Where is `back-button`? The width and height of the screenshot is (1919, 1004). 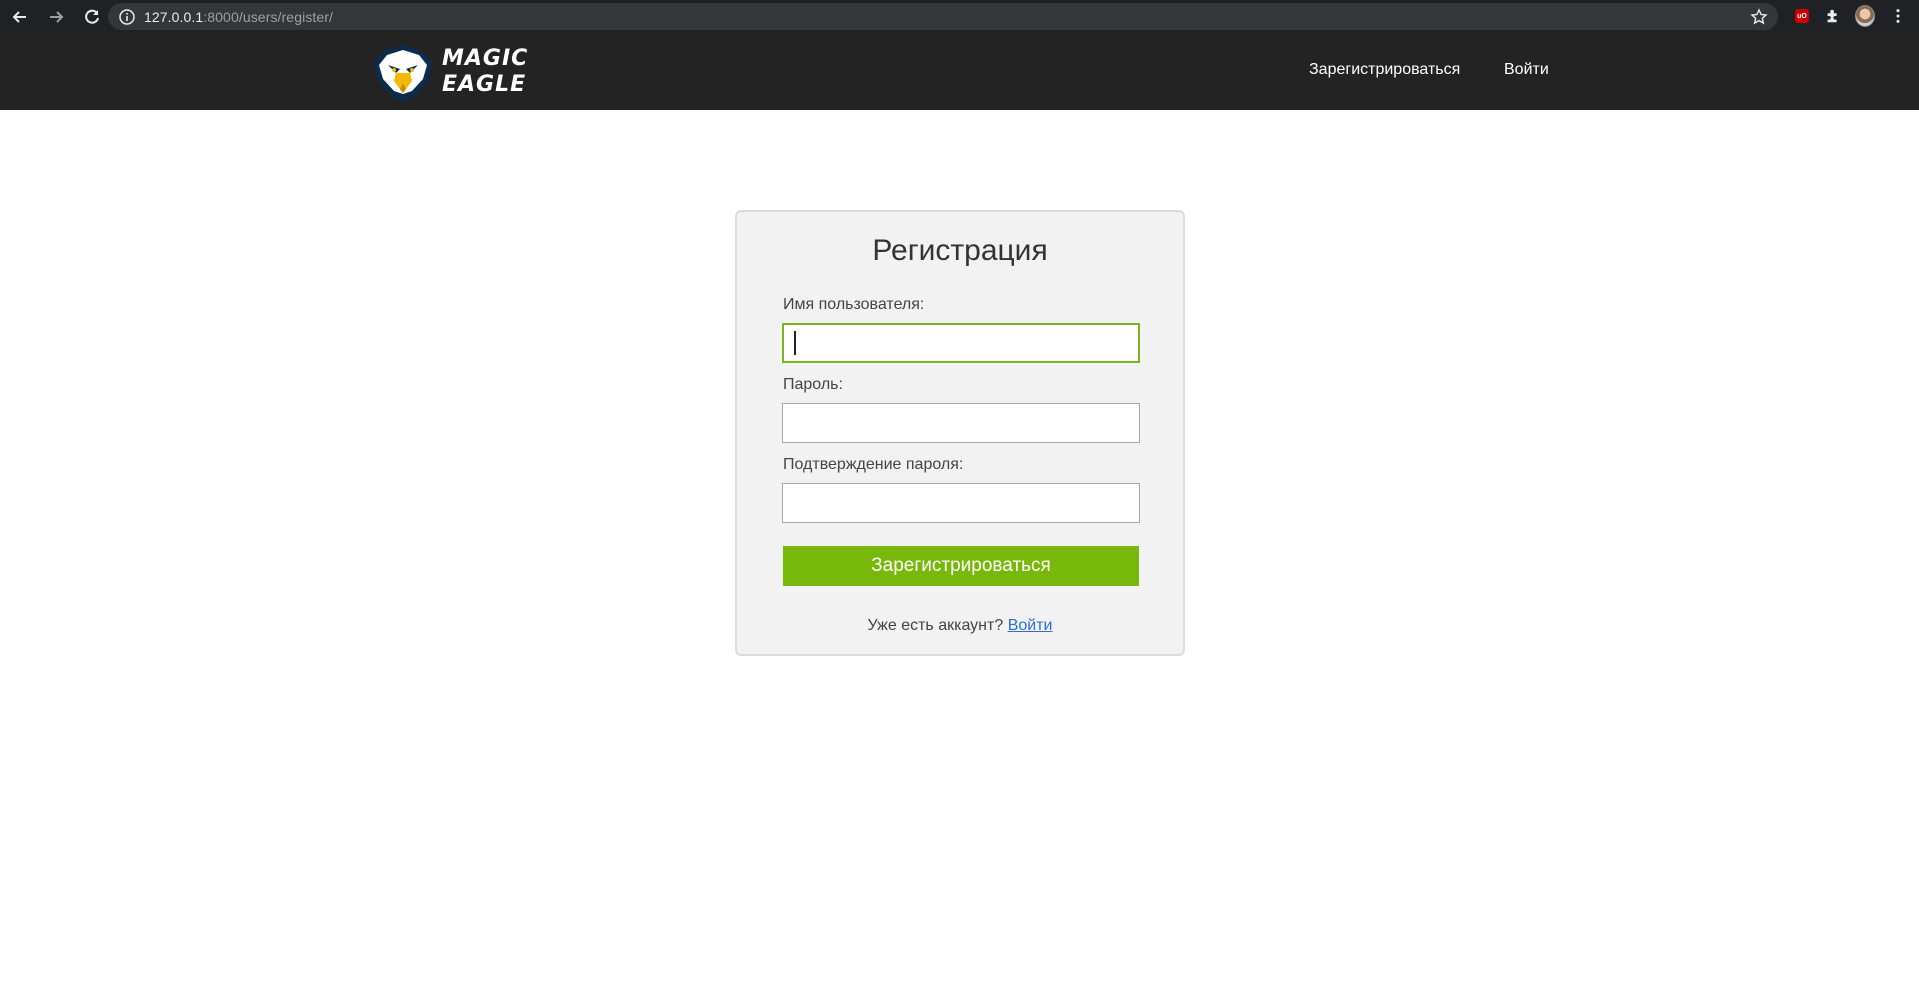 back-button is located at coordinates (20, 17).